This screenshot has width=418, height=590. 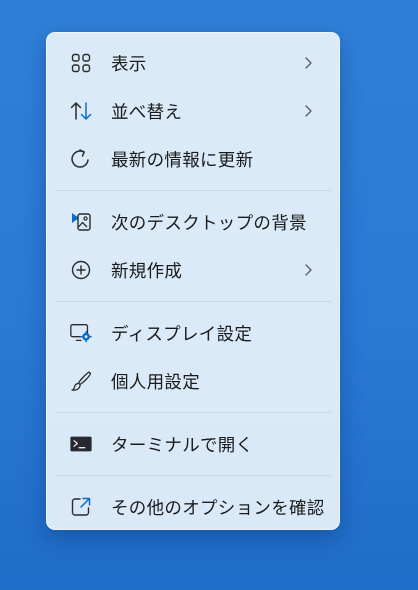 I want to click on sort-arrows-icon, so click(x=81, y=111).